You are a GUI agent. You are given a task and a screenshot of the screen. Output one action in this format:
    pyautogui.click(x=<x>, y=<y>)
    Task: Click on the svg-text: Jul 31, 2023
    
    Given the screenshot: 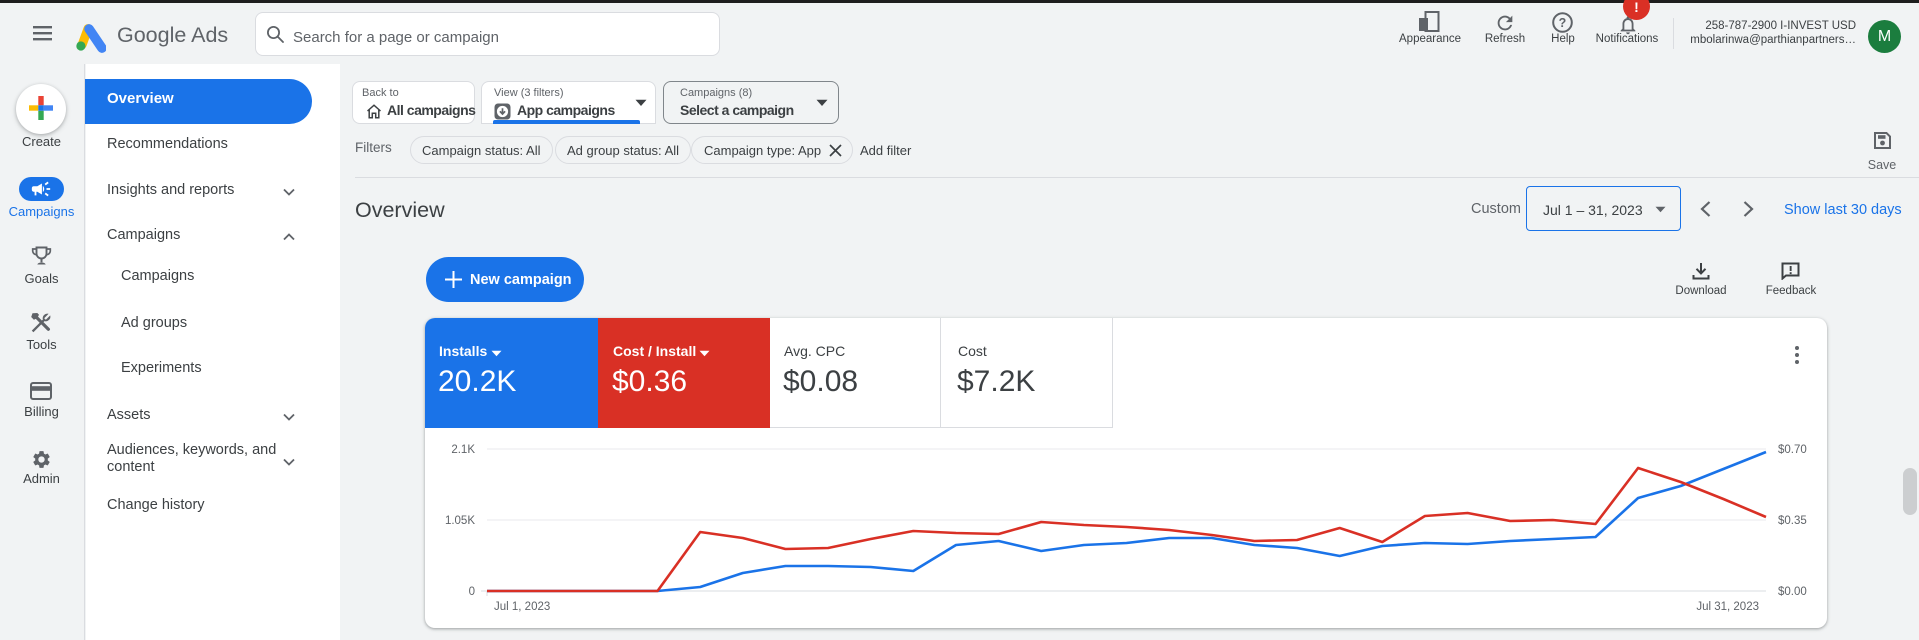 What is the action you would take?
    pyautogui.click(x=1727, y=607)
    